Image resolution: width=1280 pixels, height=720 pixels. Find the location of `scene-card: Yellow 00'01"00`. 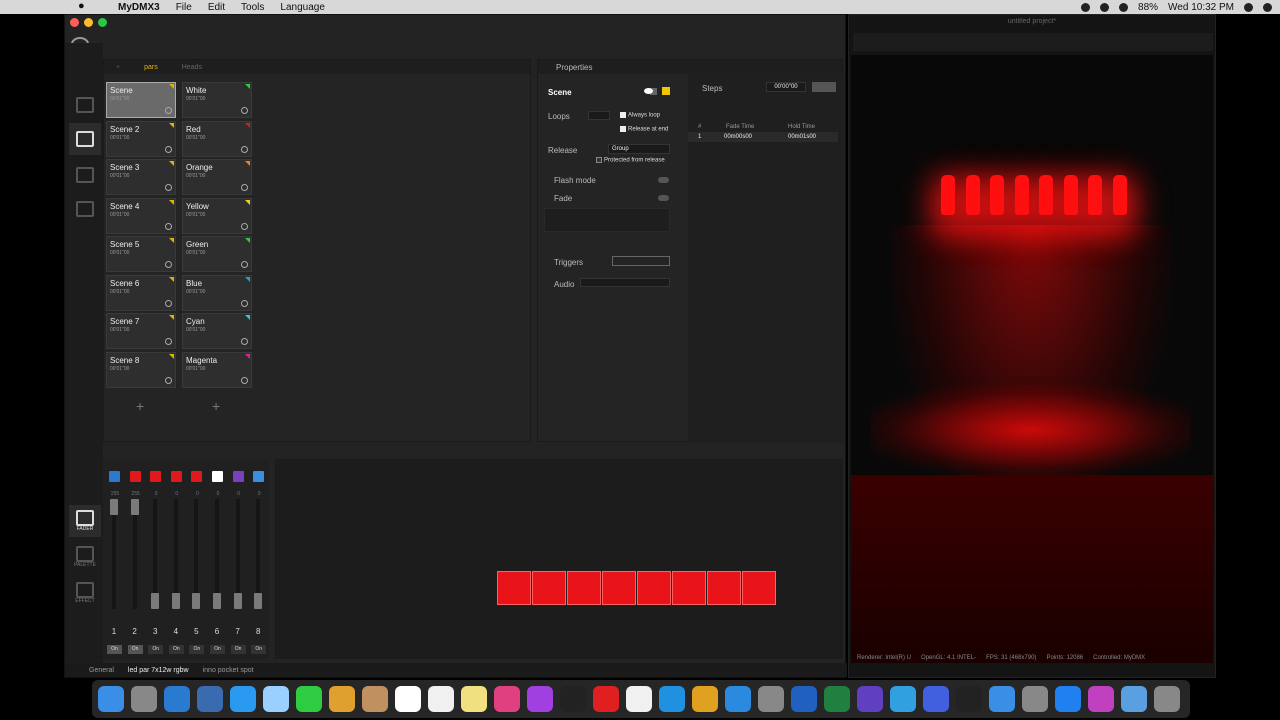

scene-card: Yellow 00'01"00 is located at coordinates (217, 215).